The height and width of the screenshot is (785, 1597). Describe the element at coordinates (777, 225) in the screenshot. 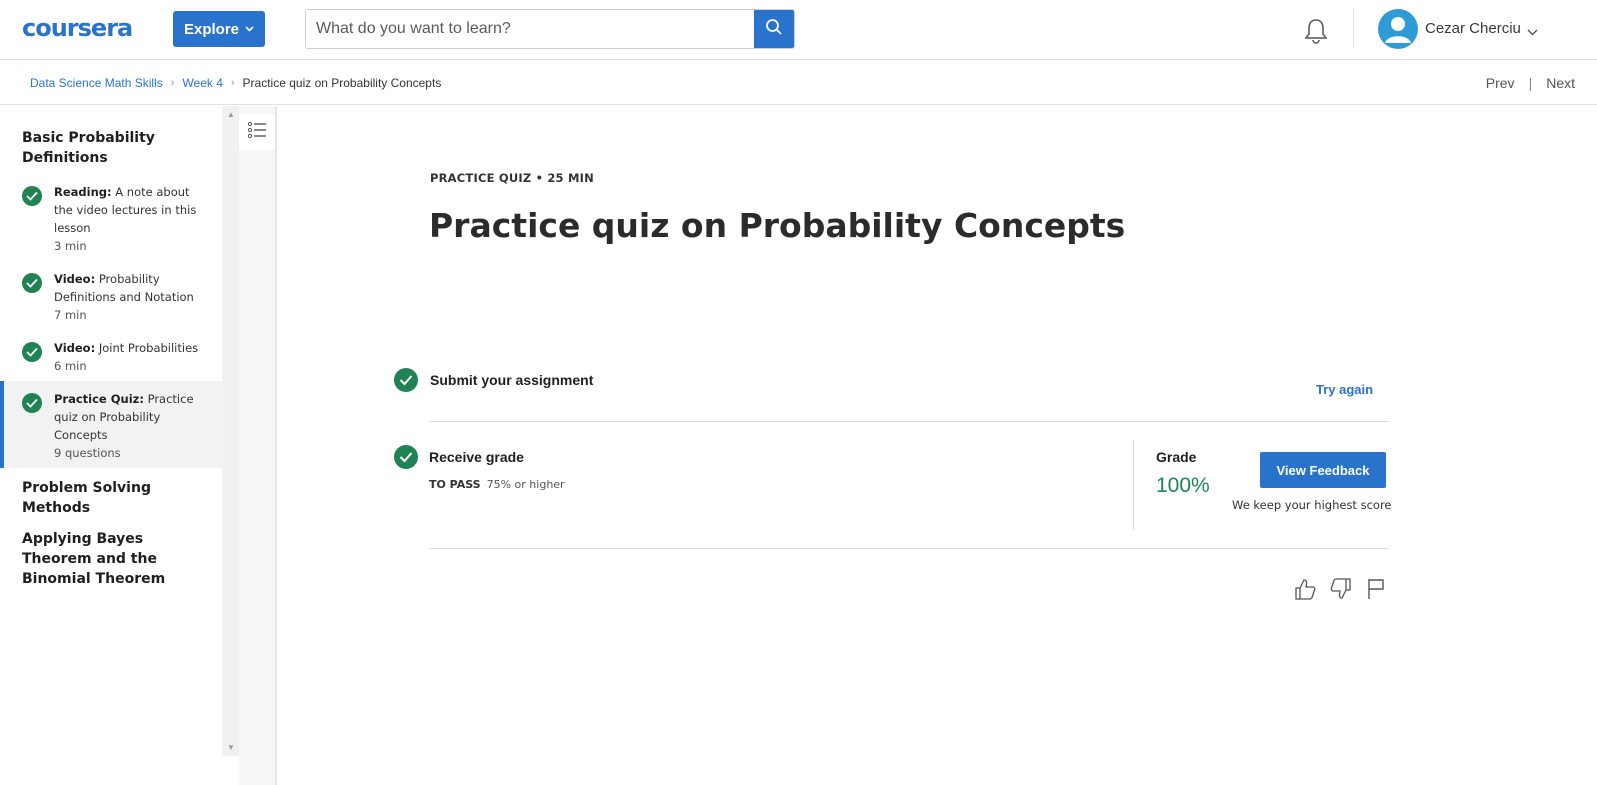

I see `page-title: Practice quiz on Probability Concepts` at that location.